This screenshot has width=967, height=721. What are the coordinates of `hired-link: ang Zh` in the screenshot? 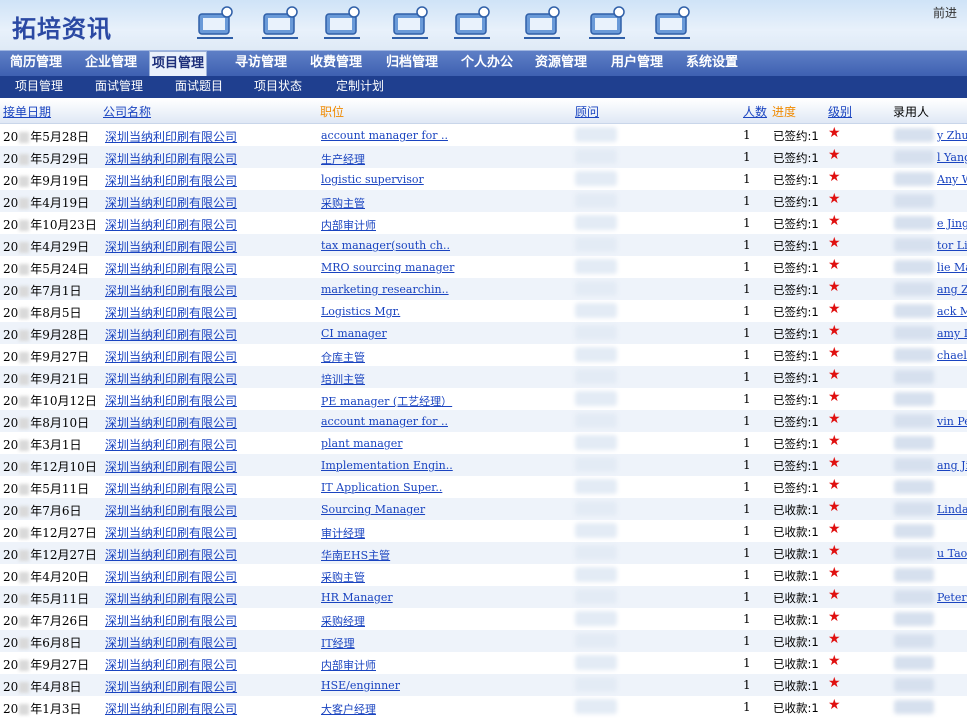 It's located at (952, 289).